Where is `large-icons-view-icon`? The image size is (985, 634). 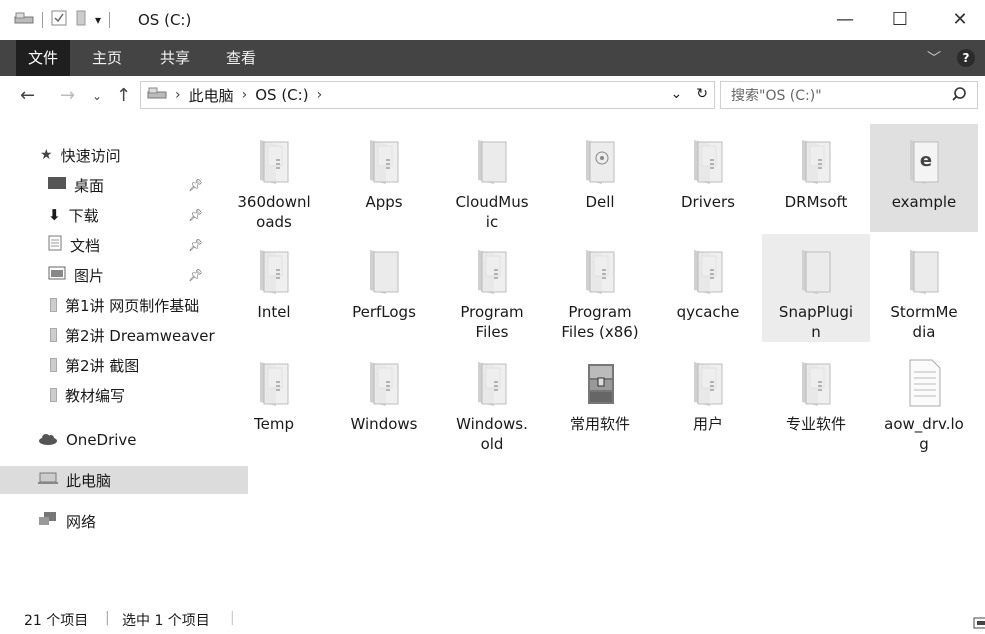 large-icons-view-icon is located at coordinates (979, 625).